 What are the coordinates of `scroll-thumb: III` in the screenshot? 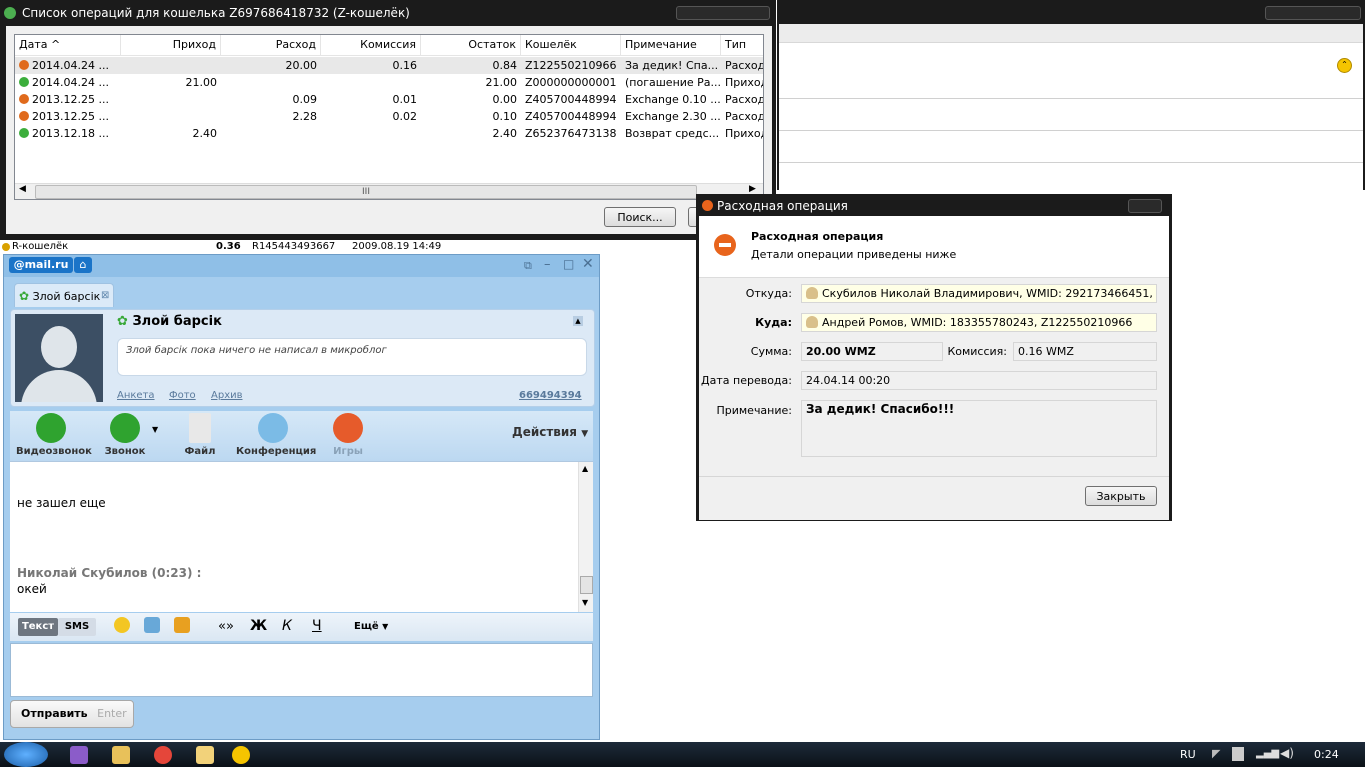 It's located at (366, 192).